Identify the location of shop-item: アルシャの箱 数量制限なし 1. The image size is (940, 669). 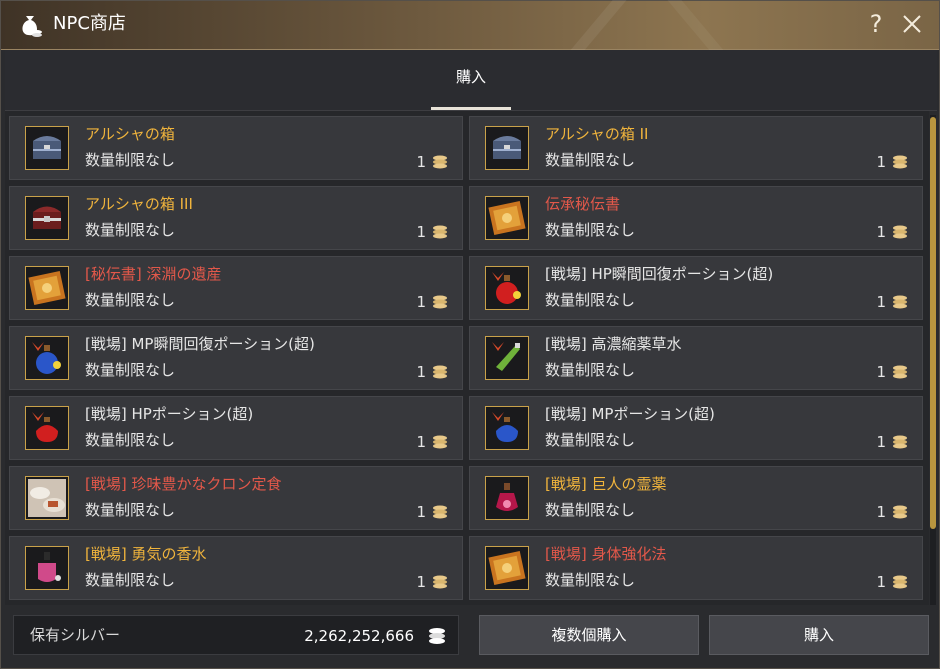
(236, 148).